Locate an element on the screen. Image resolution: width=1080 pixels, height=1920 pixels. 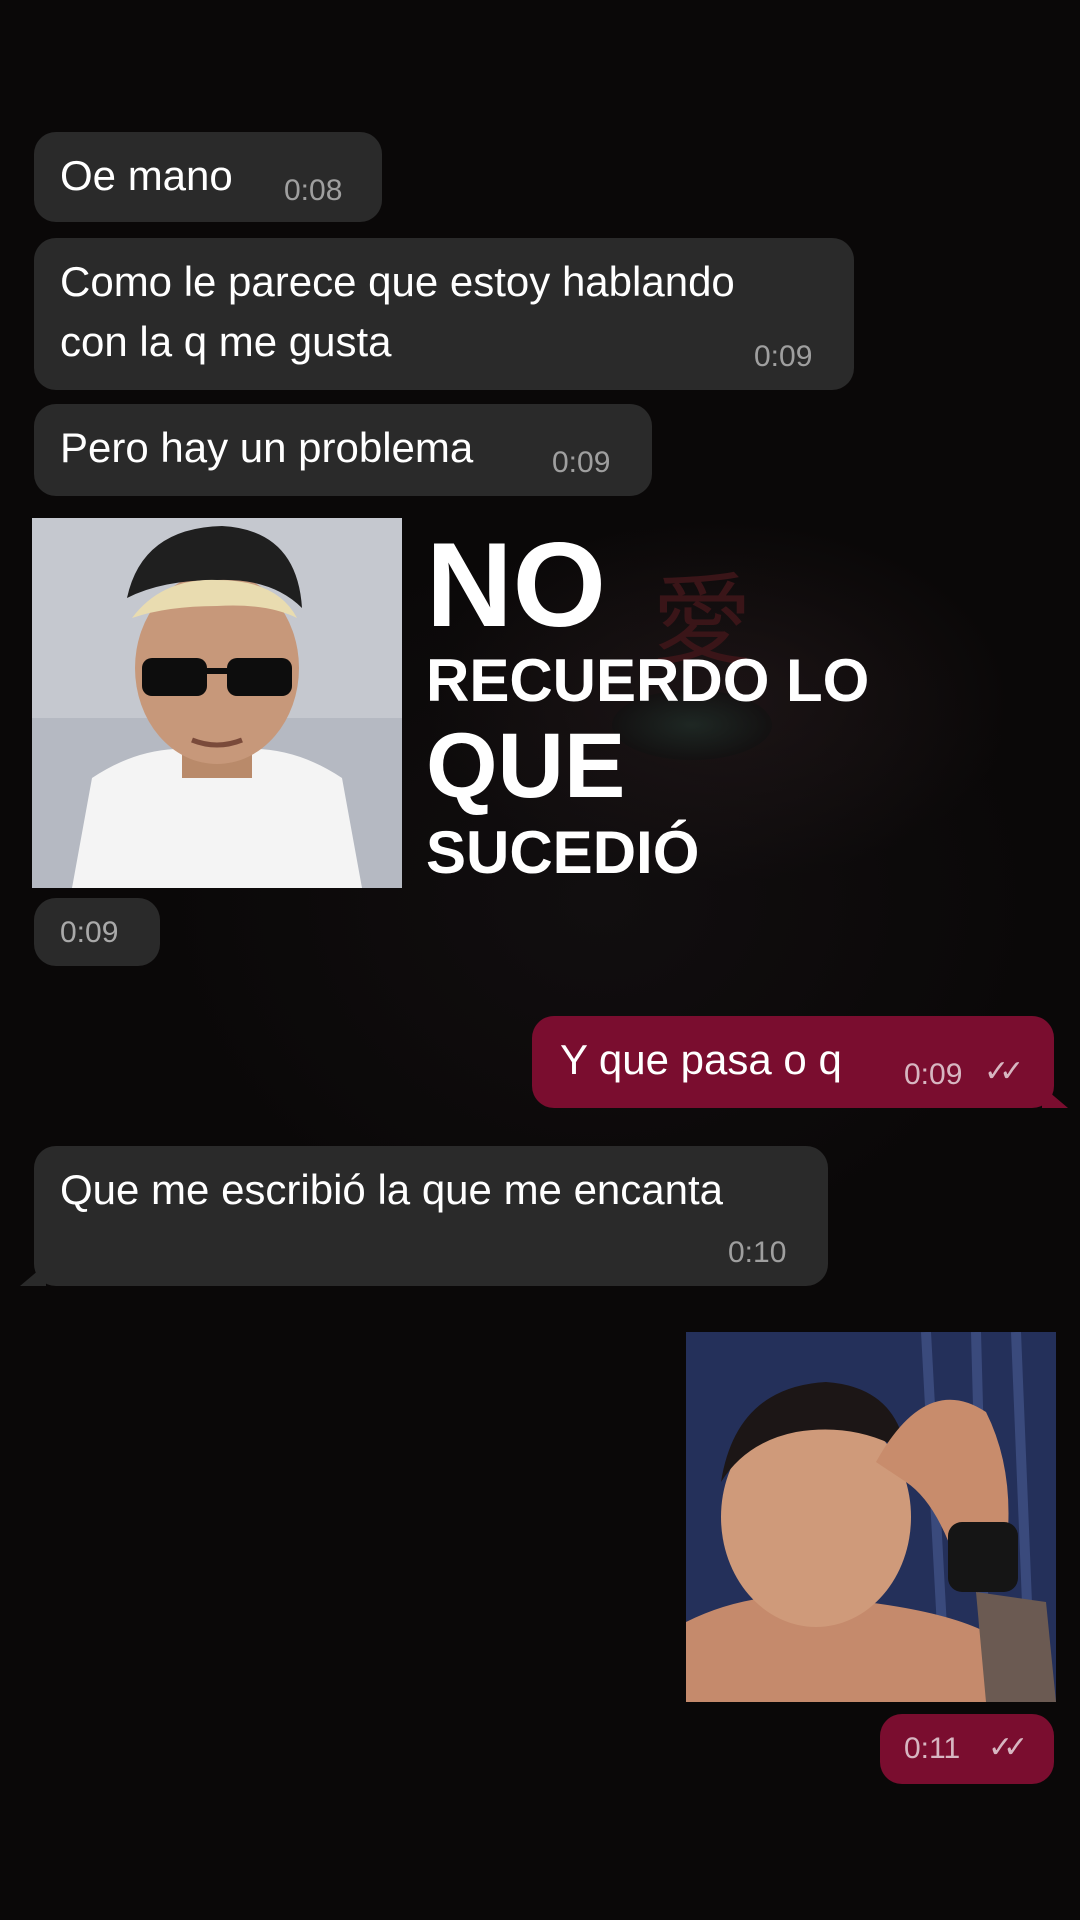
meme-caption-line4: SUCEDIÓ is located at coordinates (563, 852).